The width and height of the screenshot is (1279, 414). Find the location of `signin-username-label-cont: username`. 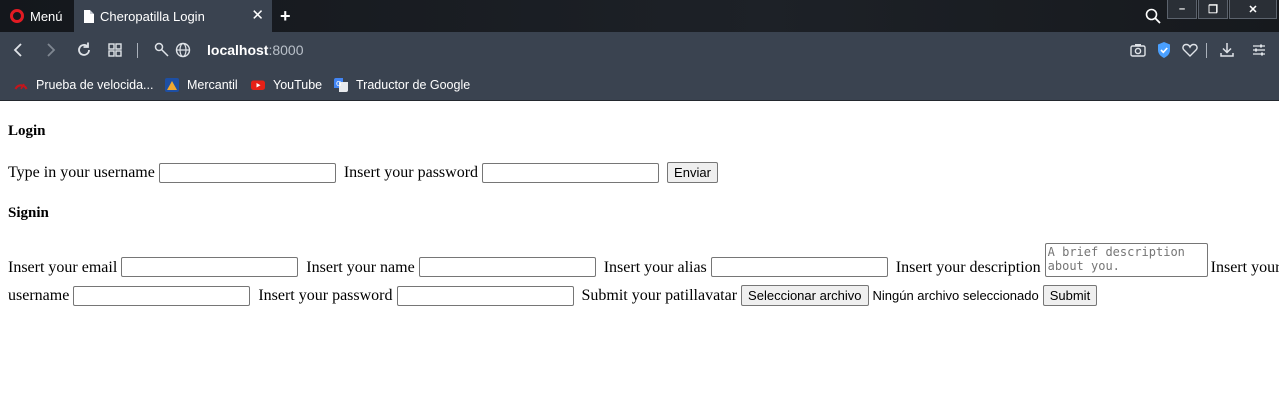

signin-username-label-cont: username is located at coordinates (39, 295).